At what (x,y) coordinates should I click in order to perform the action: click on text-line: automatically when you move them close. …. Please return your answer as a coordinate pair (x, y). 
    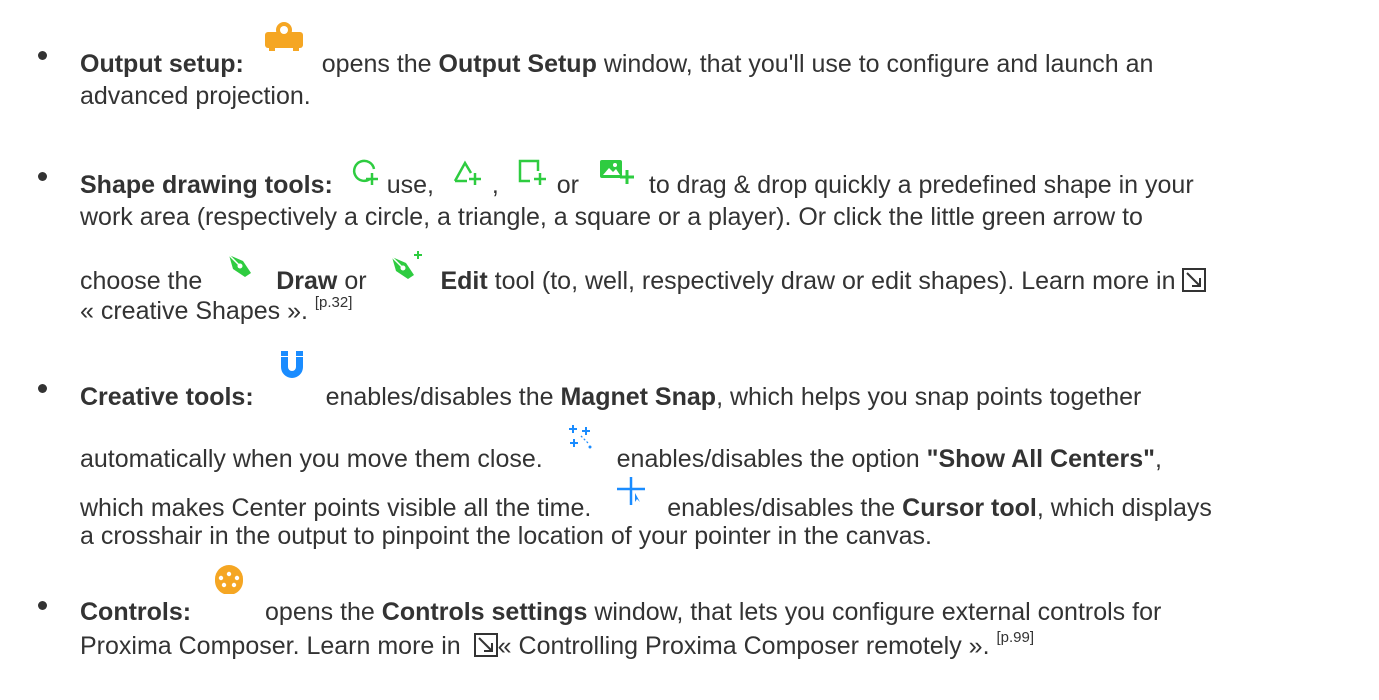
    Looking at the image, I should click on (621, 450).